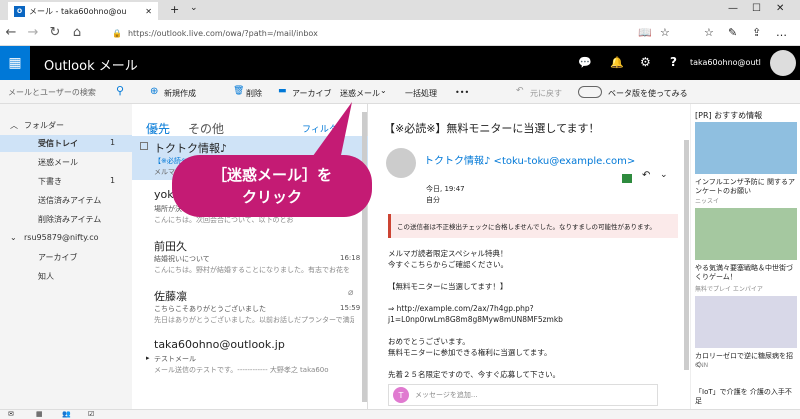 This screenshot has height=419, width=800. I want to click on home-icon: ⌂, so click(77, 32).